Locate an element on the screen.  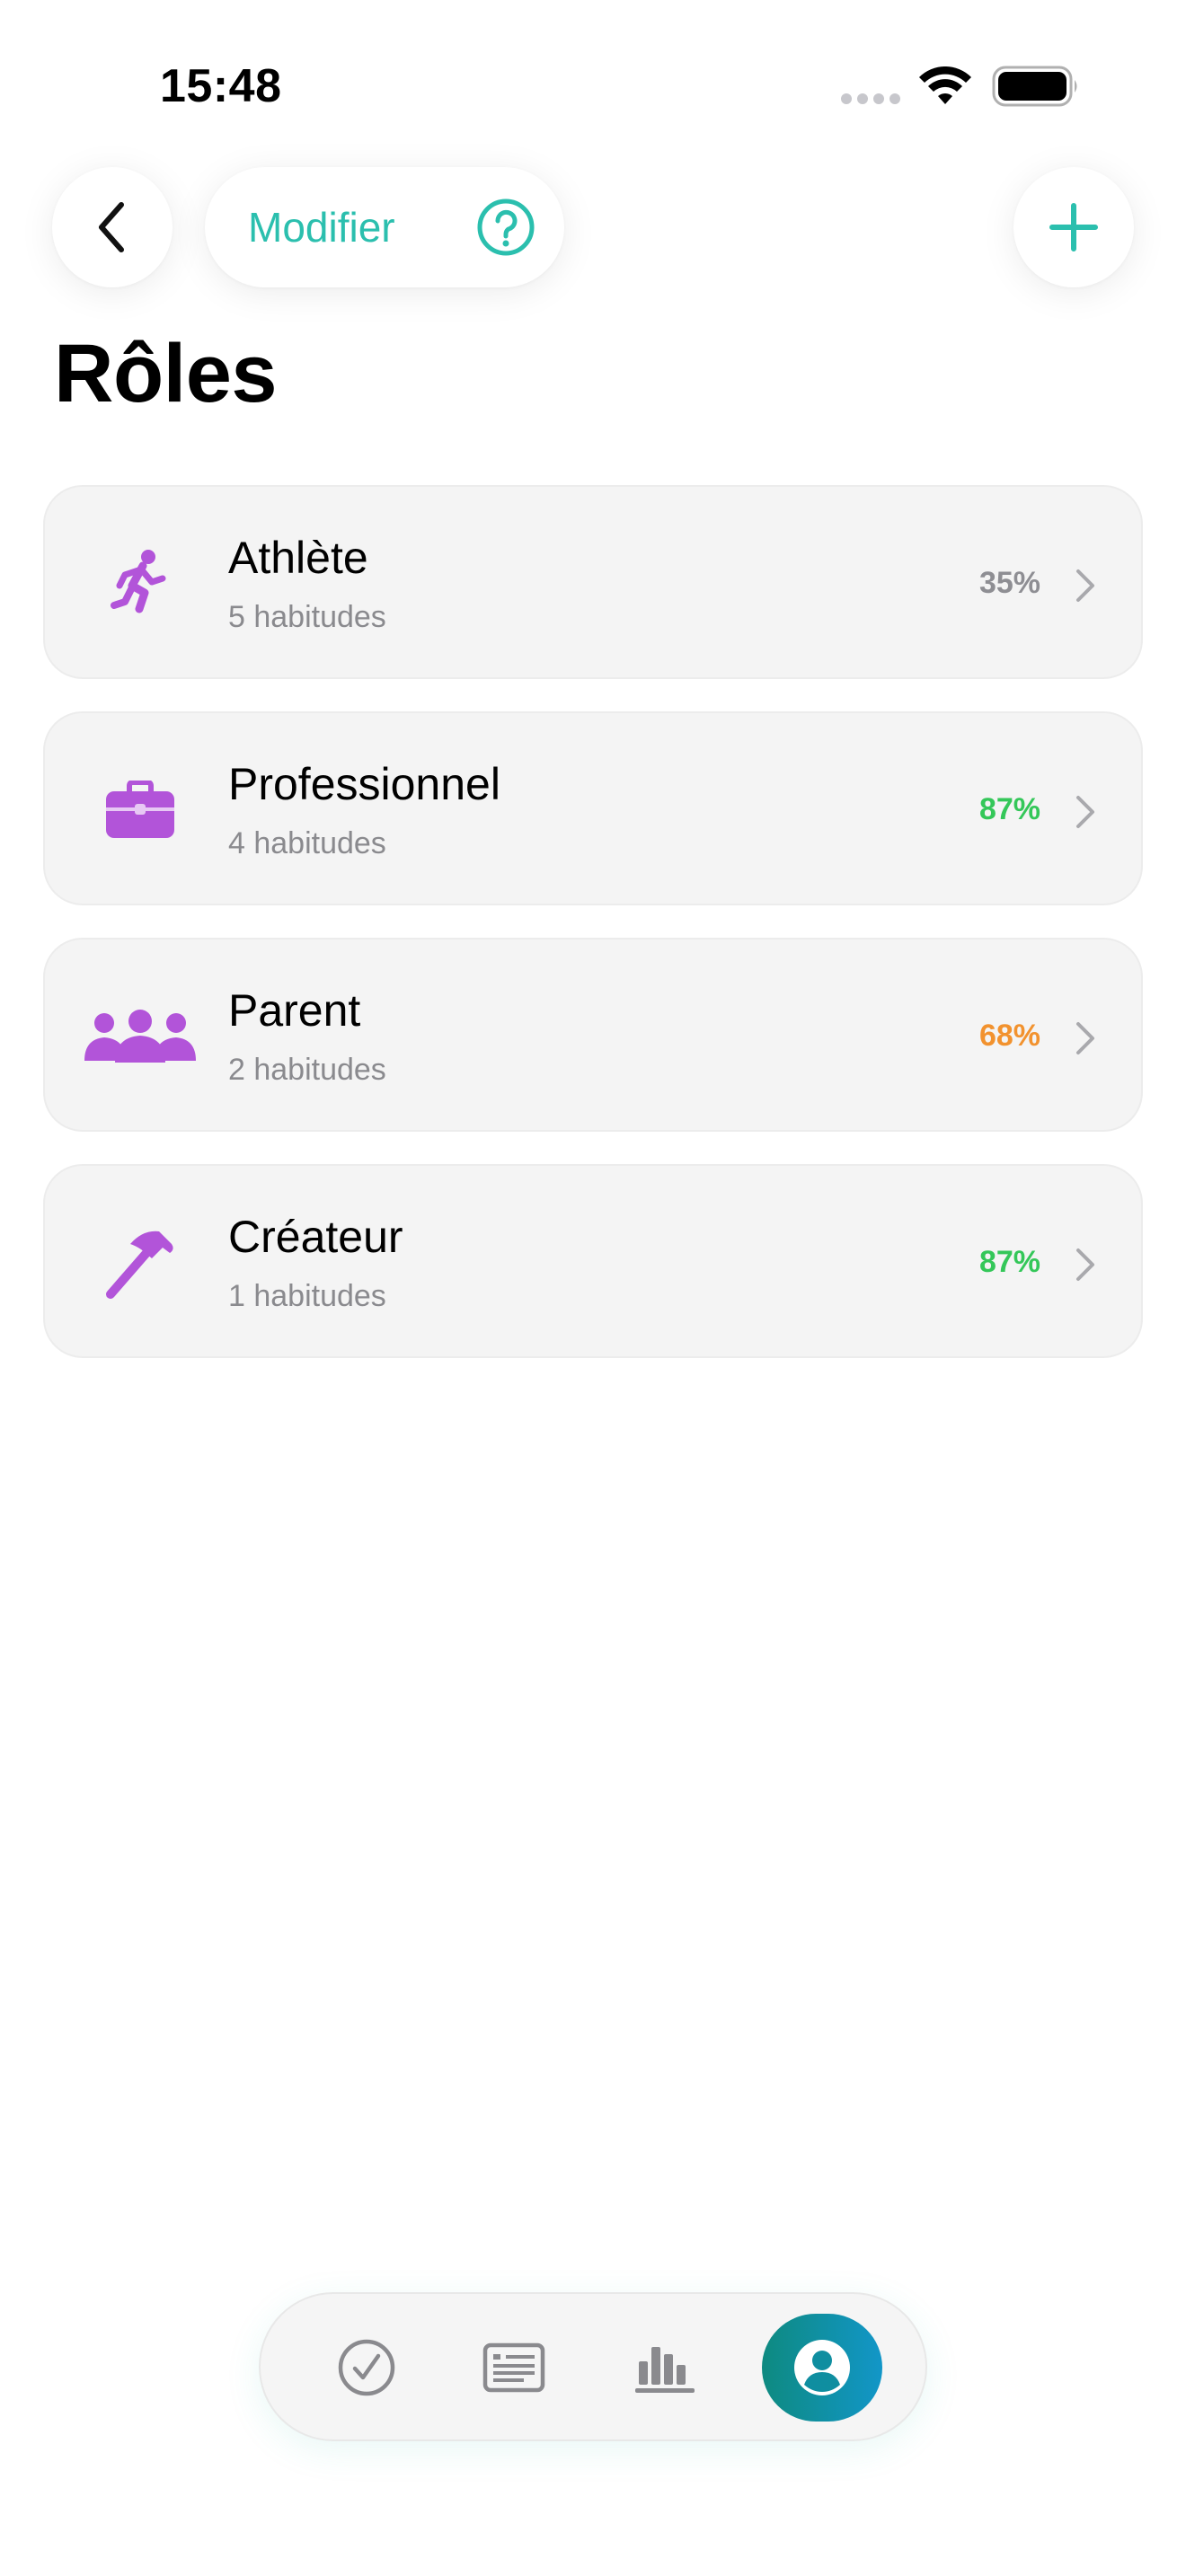
role-percent: 68% is located at coordinates (1009, 1036).